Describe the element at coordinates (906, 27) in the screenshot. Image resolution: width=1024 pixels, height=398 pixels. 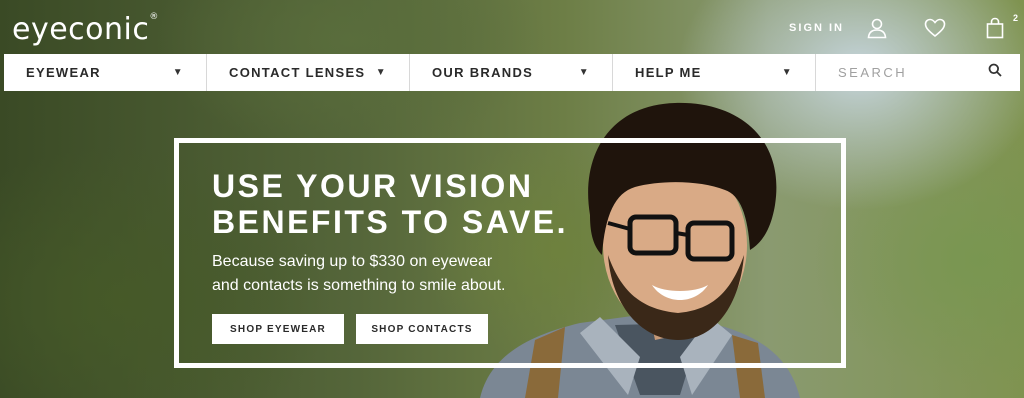
I see `header-actions: SIGN IN 2` at that location.